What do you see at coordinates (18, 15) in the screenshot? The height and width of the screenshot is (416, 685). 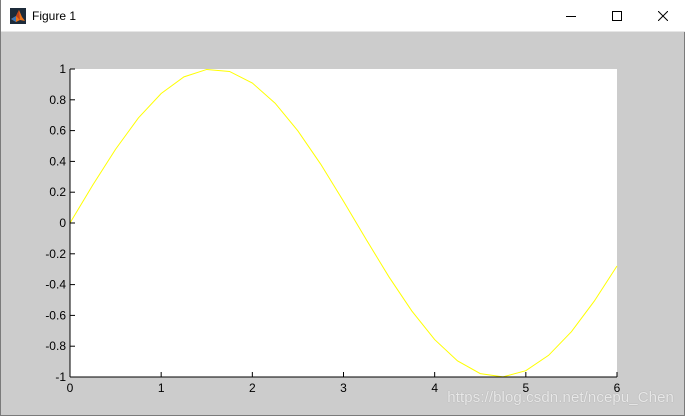 I see `matlab-icon` at bounding box center [18, 15].